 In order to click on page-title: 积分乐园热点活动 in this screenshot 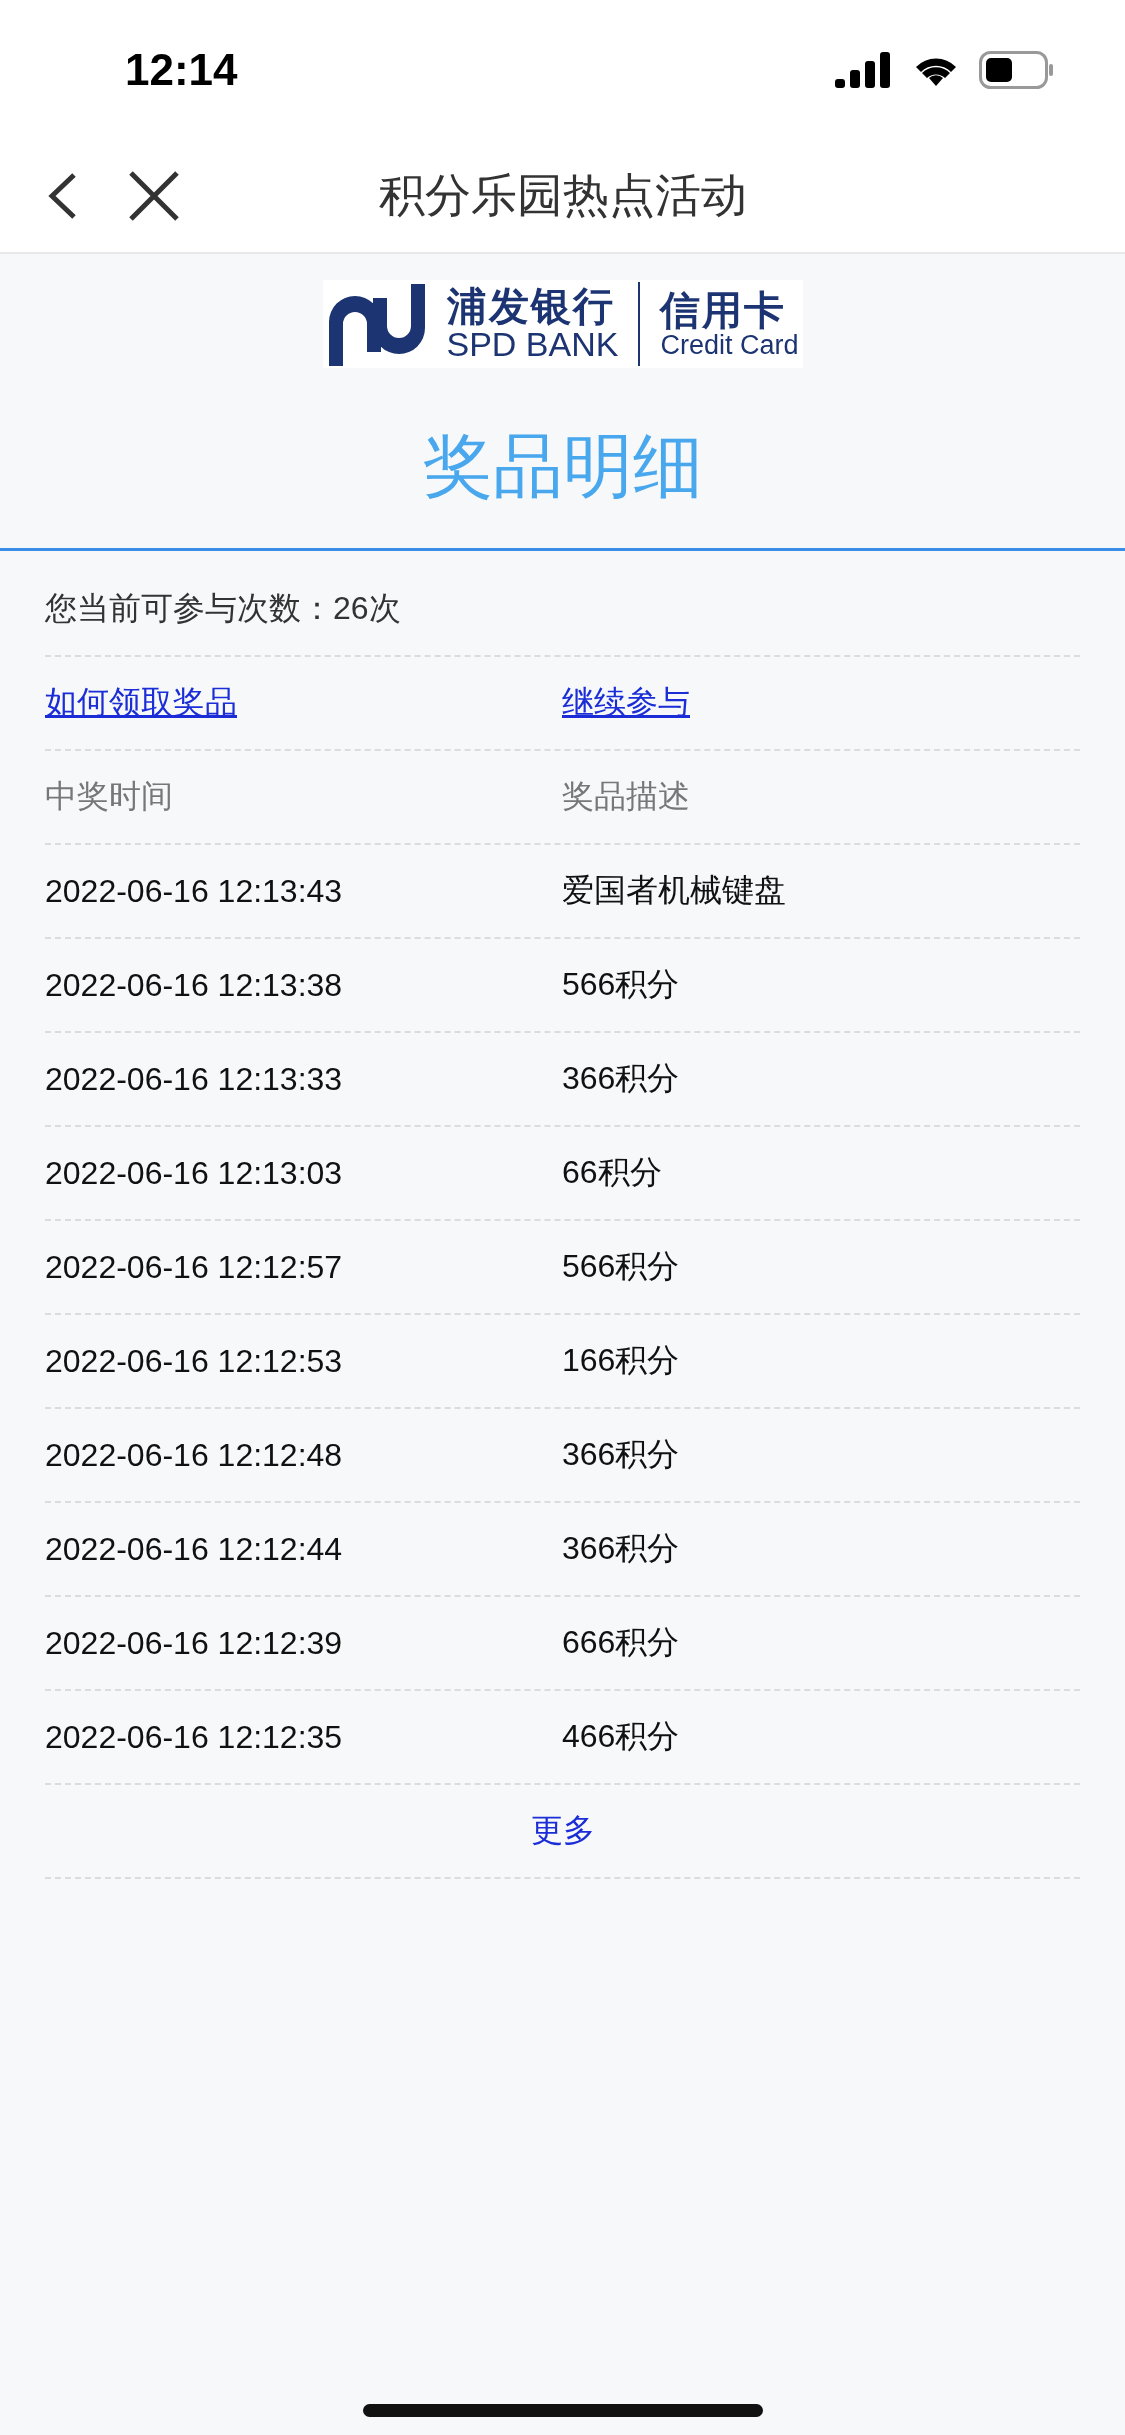, I will do `click(562, 195)`.